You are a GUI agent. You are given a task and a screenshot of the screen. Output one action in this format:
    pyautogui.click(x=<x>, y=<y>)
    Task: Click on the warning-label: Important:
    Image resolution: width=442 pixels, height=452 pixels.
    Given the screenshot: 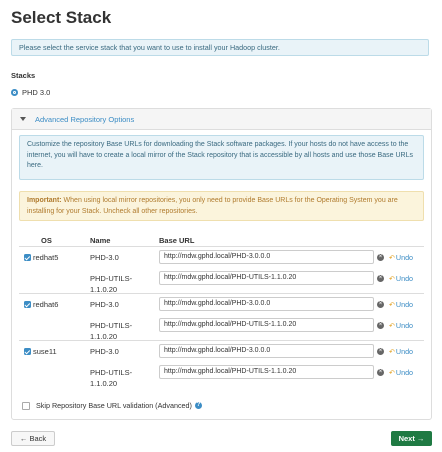 What is the action you would take?
    pyautogui.click(x=44, y=200)
    